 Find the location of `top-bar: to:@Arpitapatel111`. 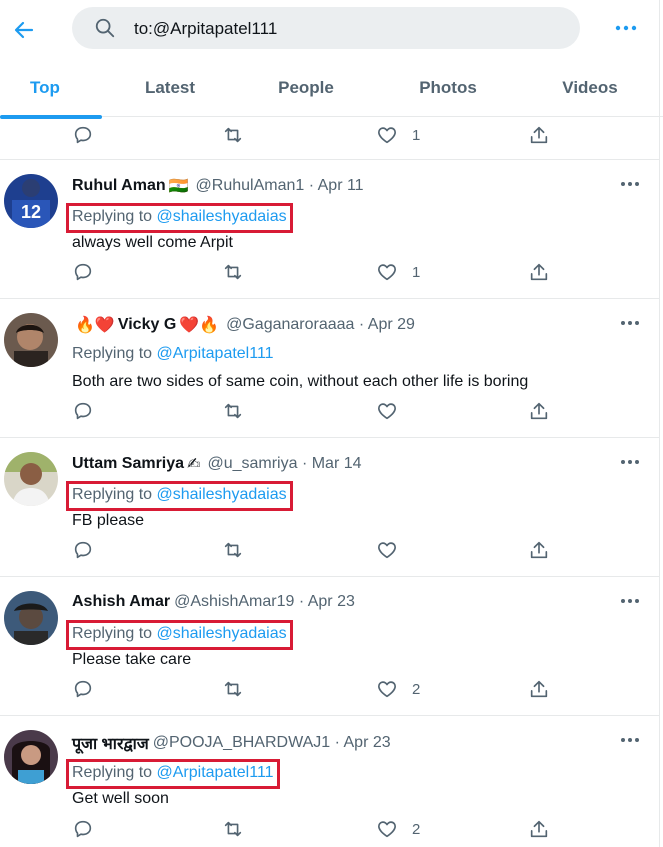

top-bar: to:@Arpitapatel111 is located at coordinates (331, 30).